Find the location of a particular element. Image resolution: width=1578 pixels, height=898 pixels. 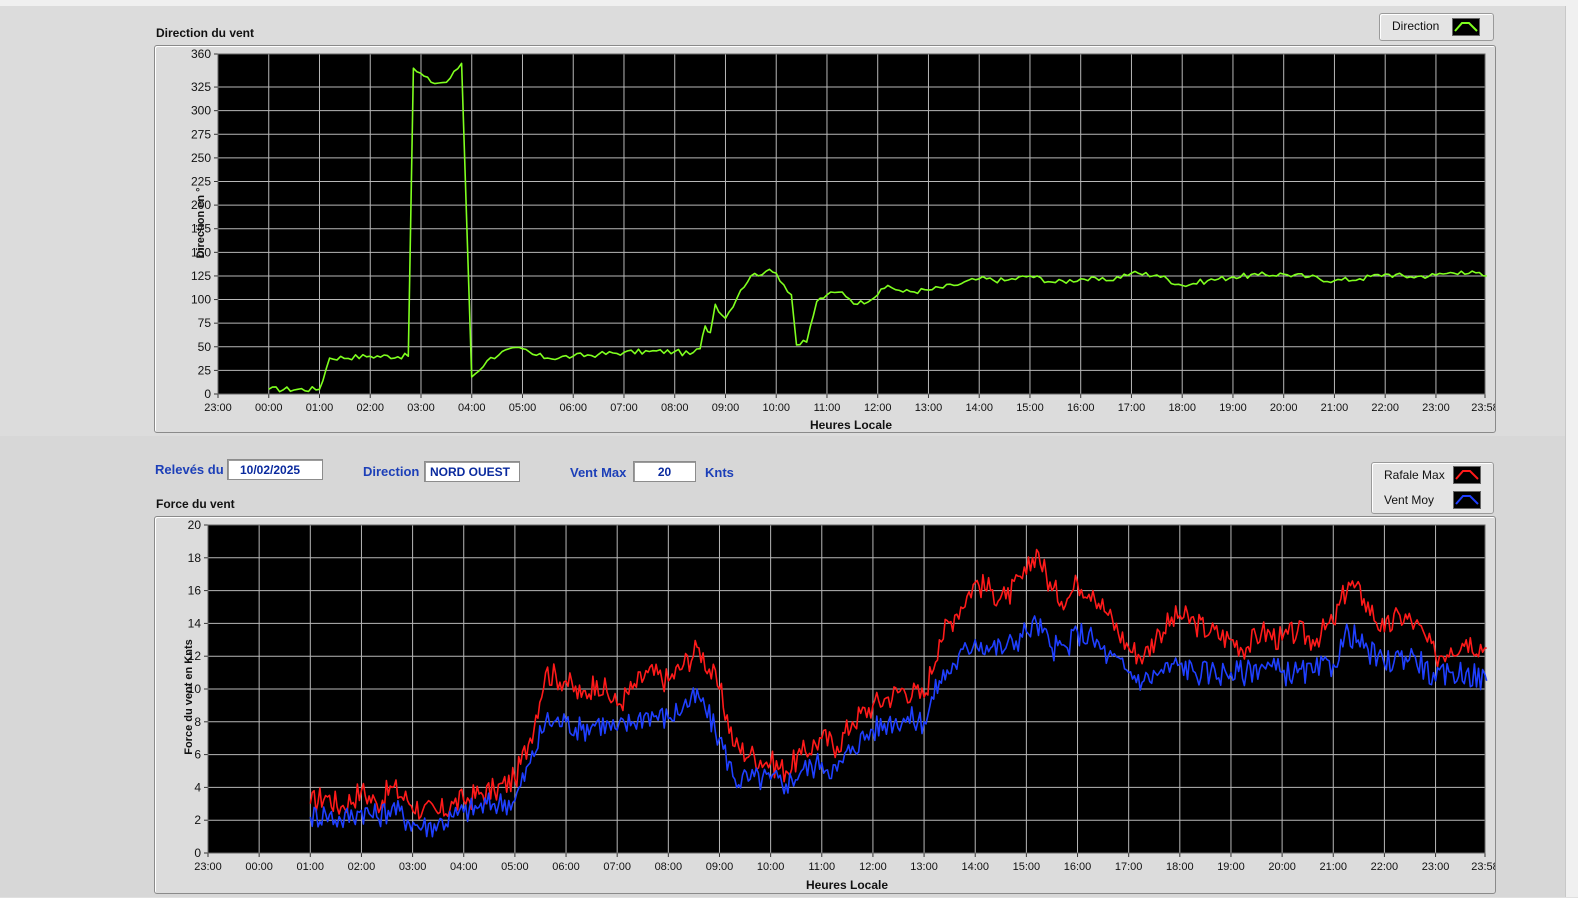

y-tick-label: 8 is located at coordinates (197, 722).